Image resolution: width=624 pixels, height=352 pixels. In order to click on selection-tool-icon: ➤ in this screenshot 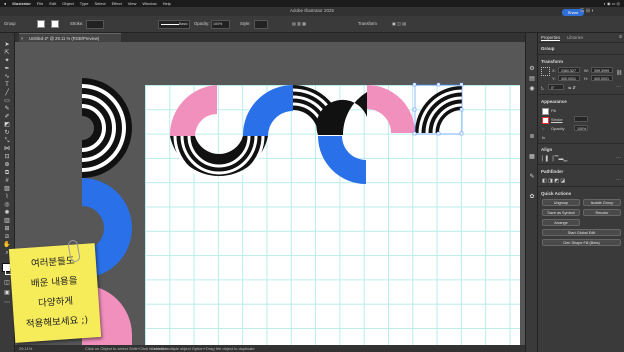, I will do `click(7, 45)`.